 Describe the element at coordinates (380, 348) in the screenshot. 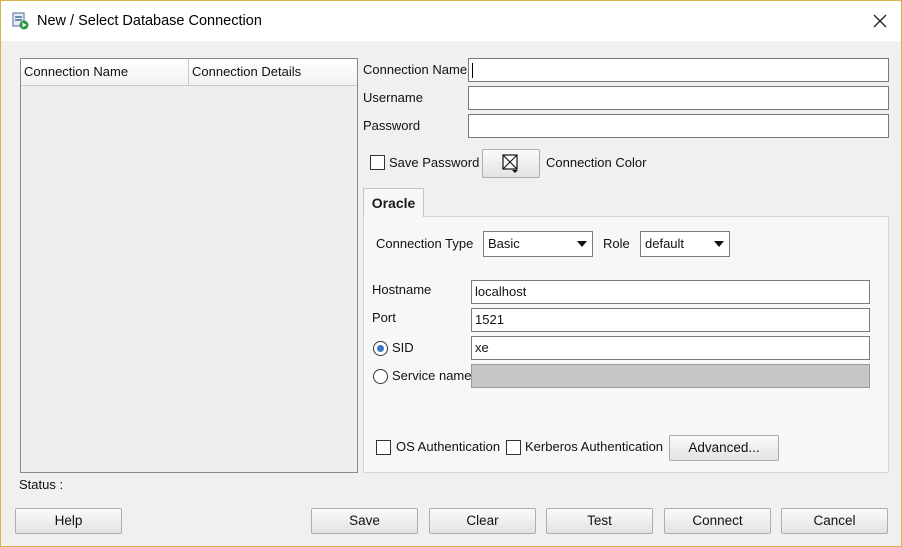

I see `sid-radio` at that location.